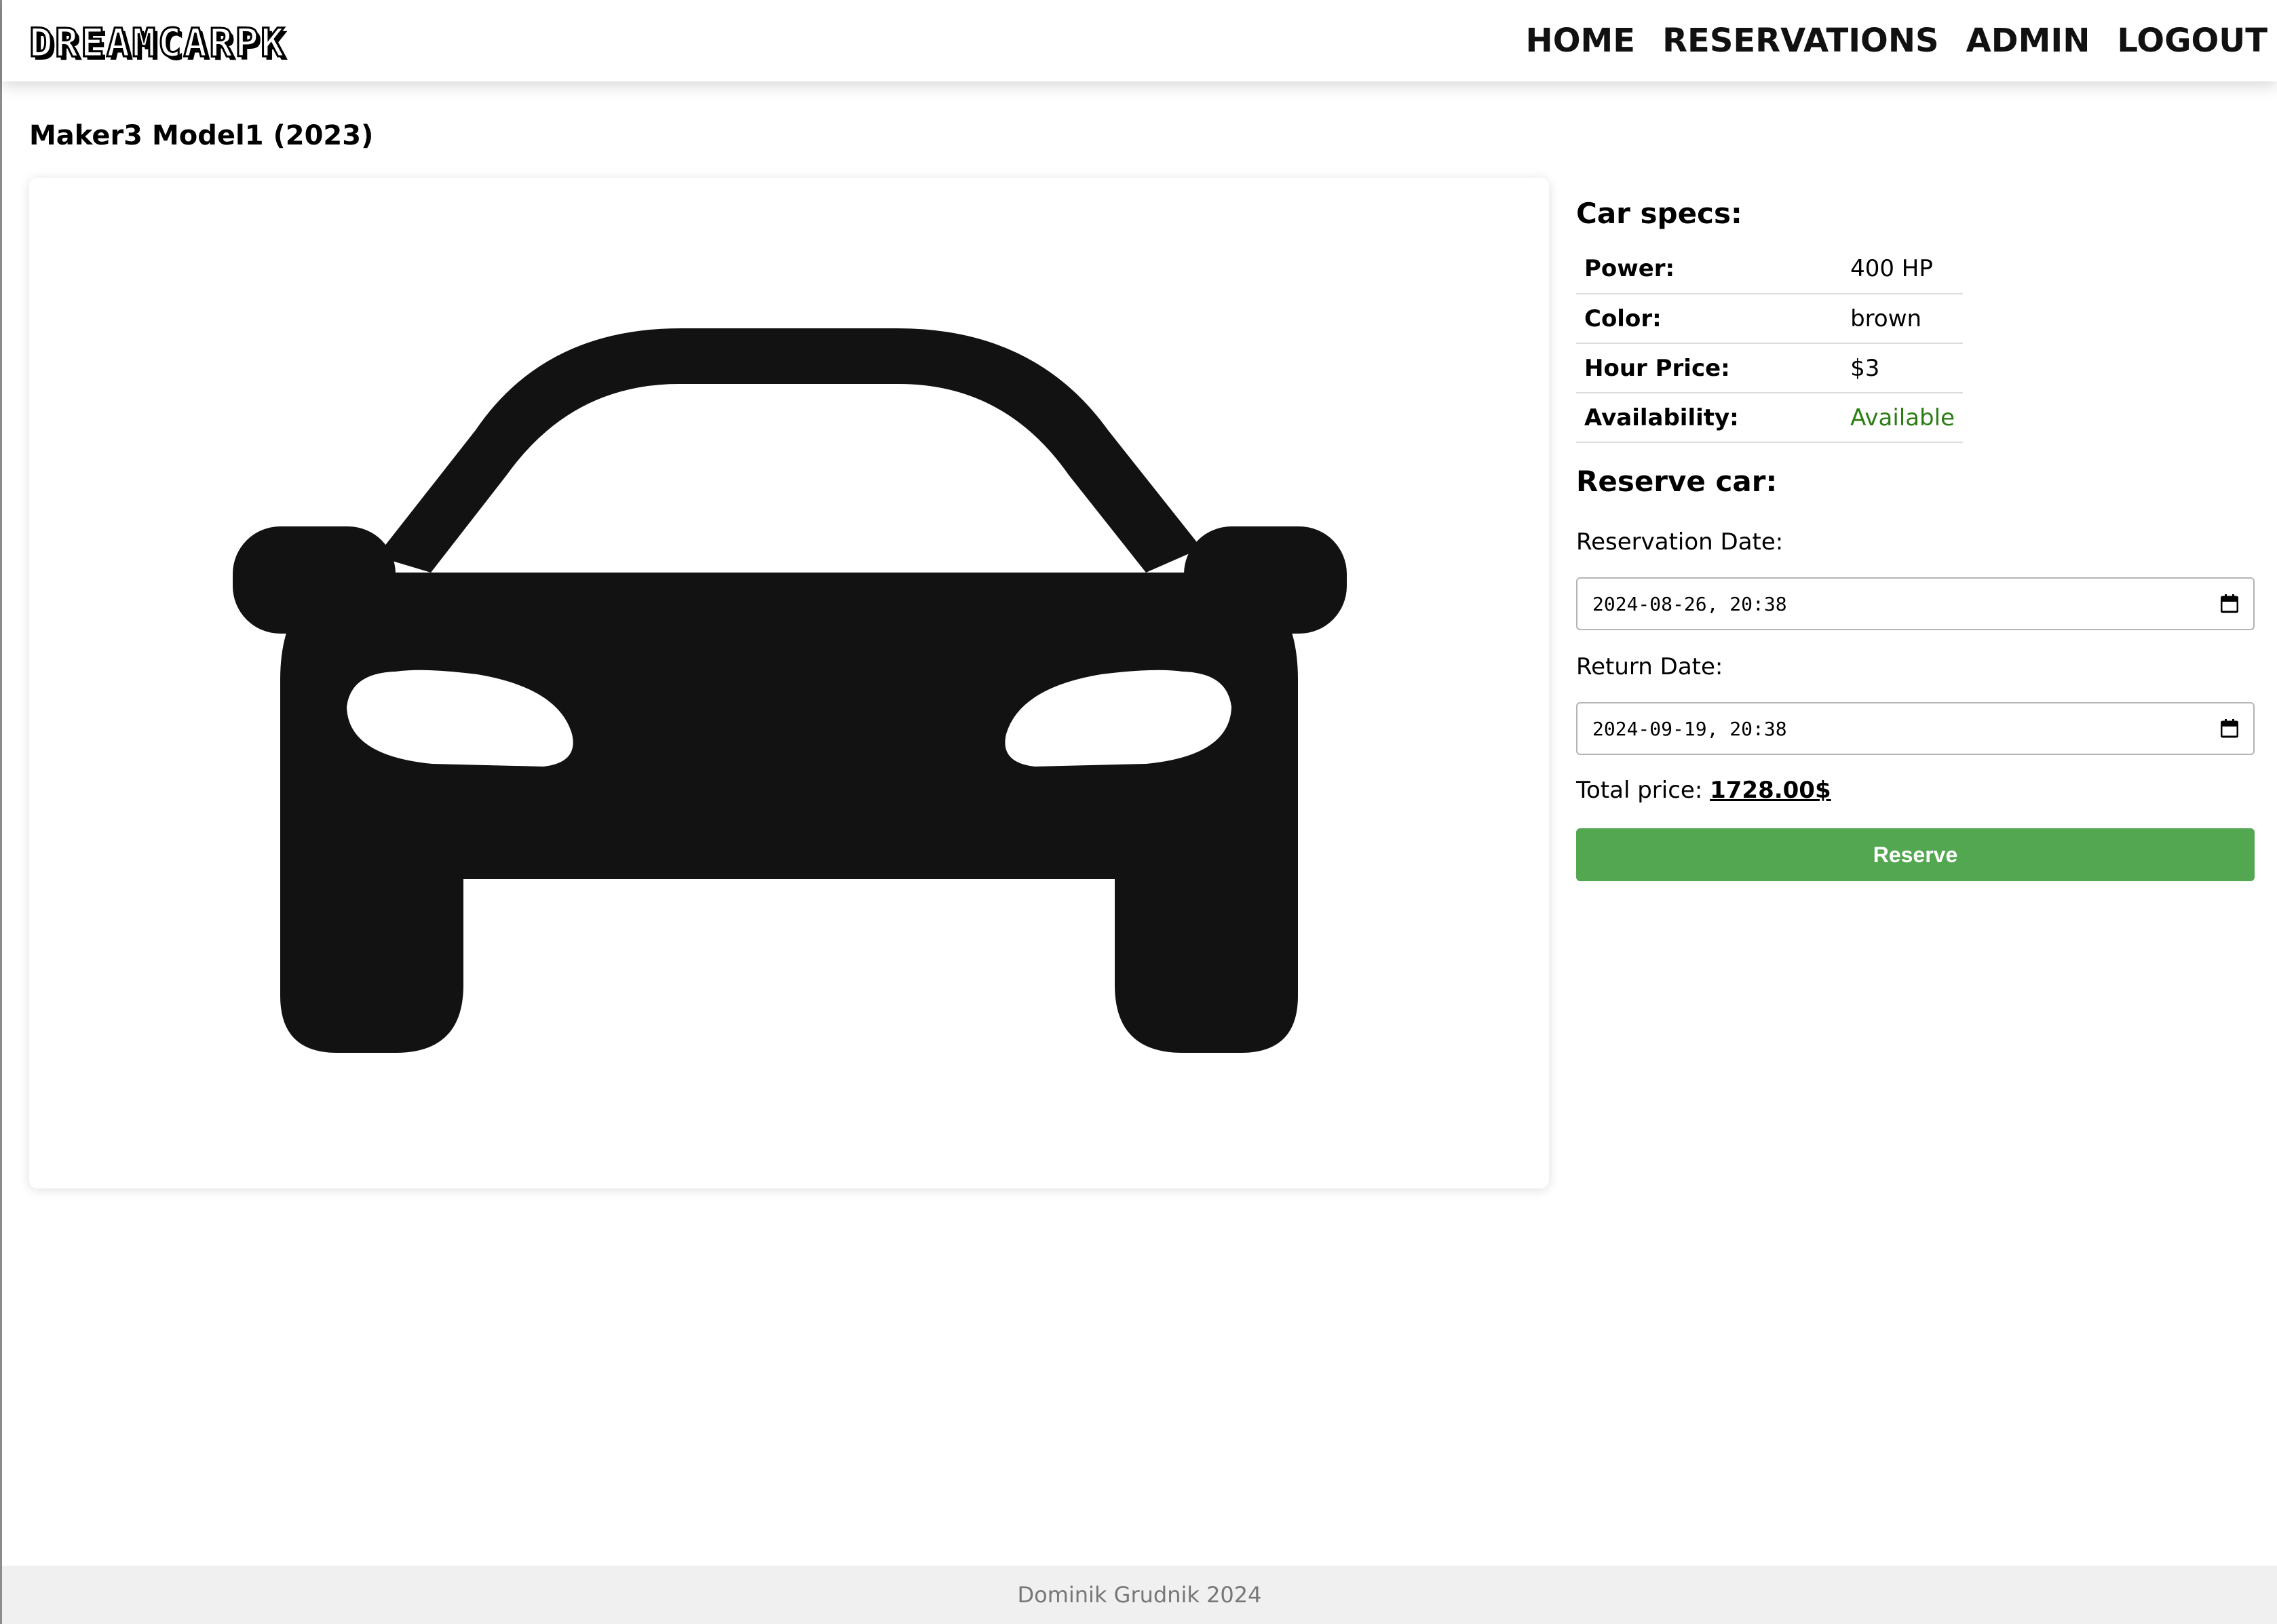  I want to click on footer-credit: Dominik Grudnik 2024, so click(1139, 1595).